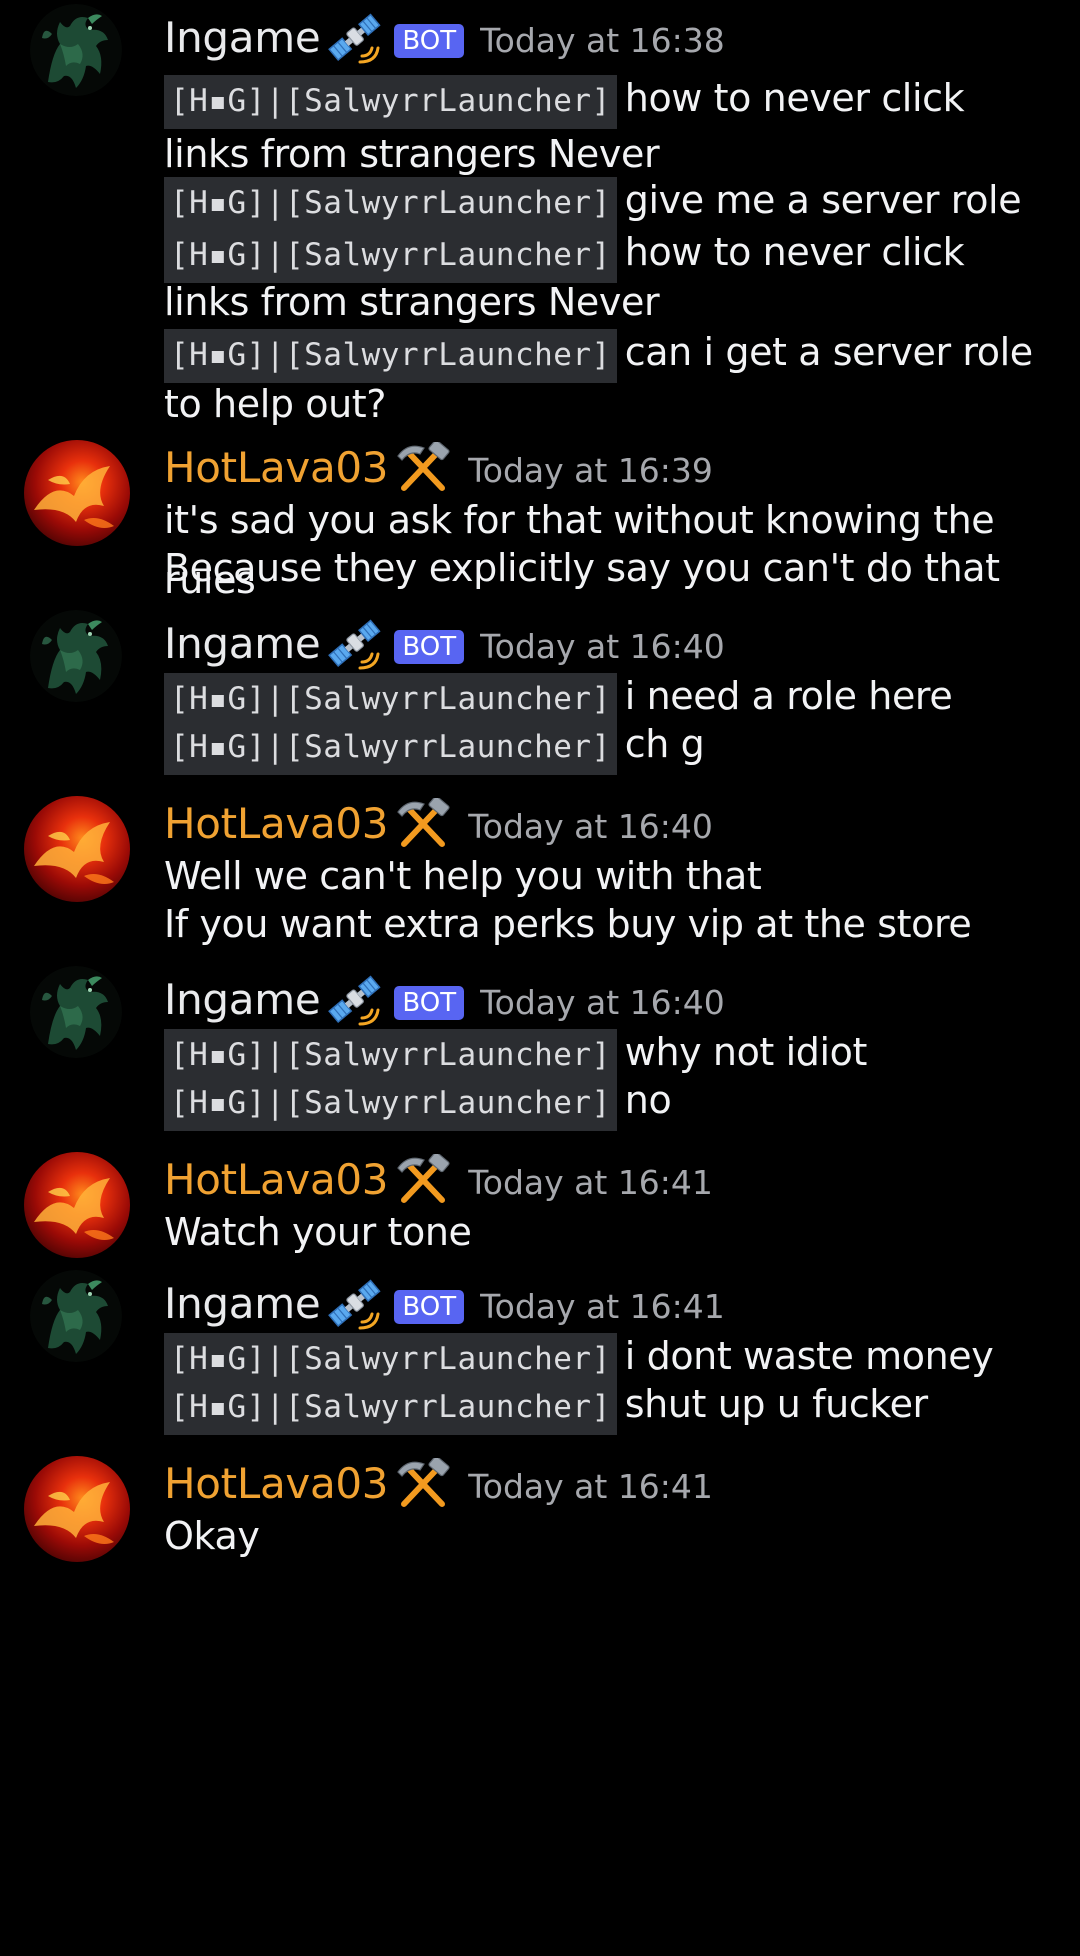  What do you see at coordinates (746, 1052) in the screenshot?
I see `message-text: why not idiot` at bounding box center [746, 1052].